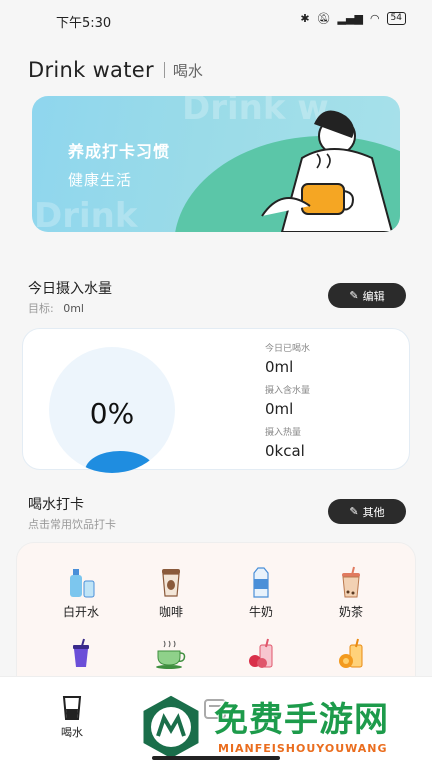 This screenshot has width=432, height=768. What do you see at coordinates (287, 171) in the screenshot?
I see `banner-illustration` at bounding box center [287, 171].